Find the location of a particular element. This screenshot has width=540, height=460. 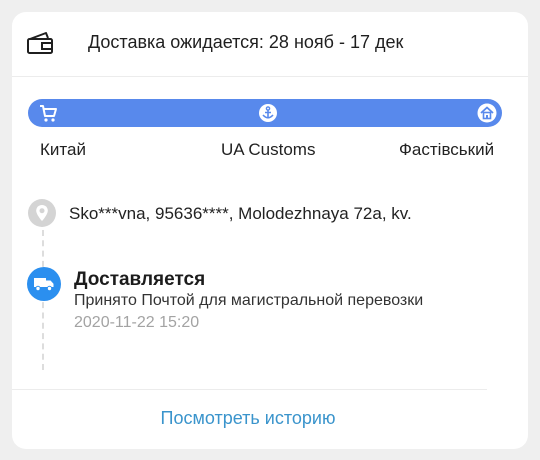

status-timestamp: 2020-11-22 15:20 is located at coordinates (137, 322).